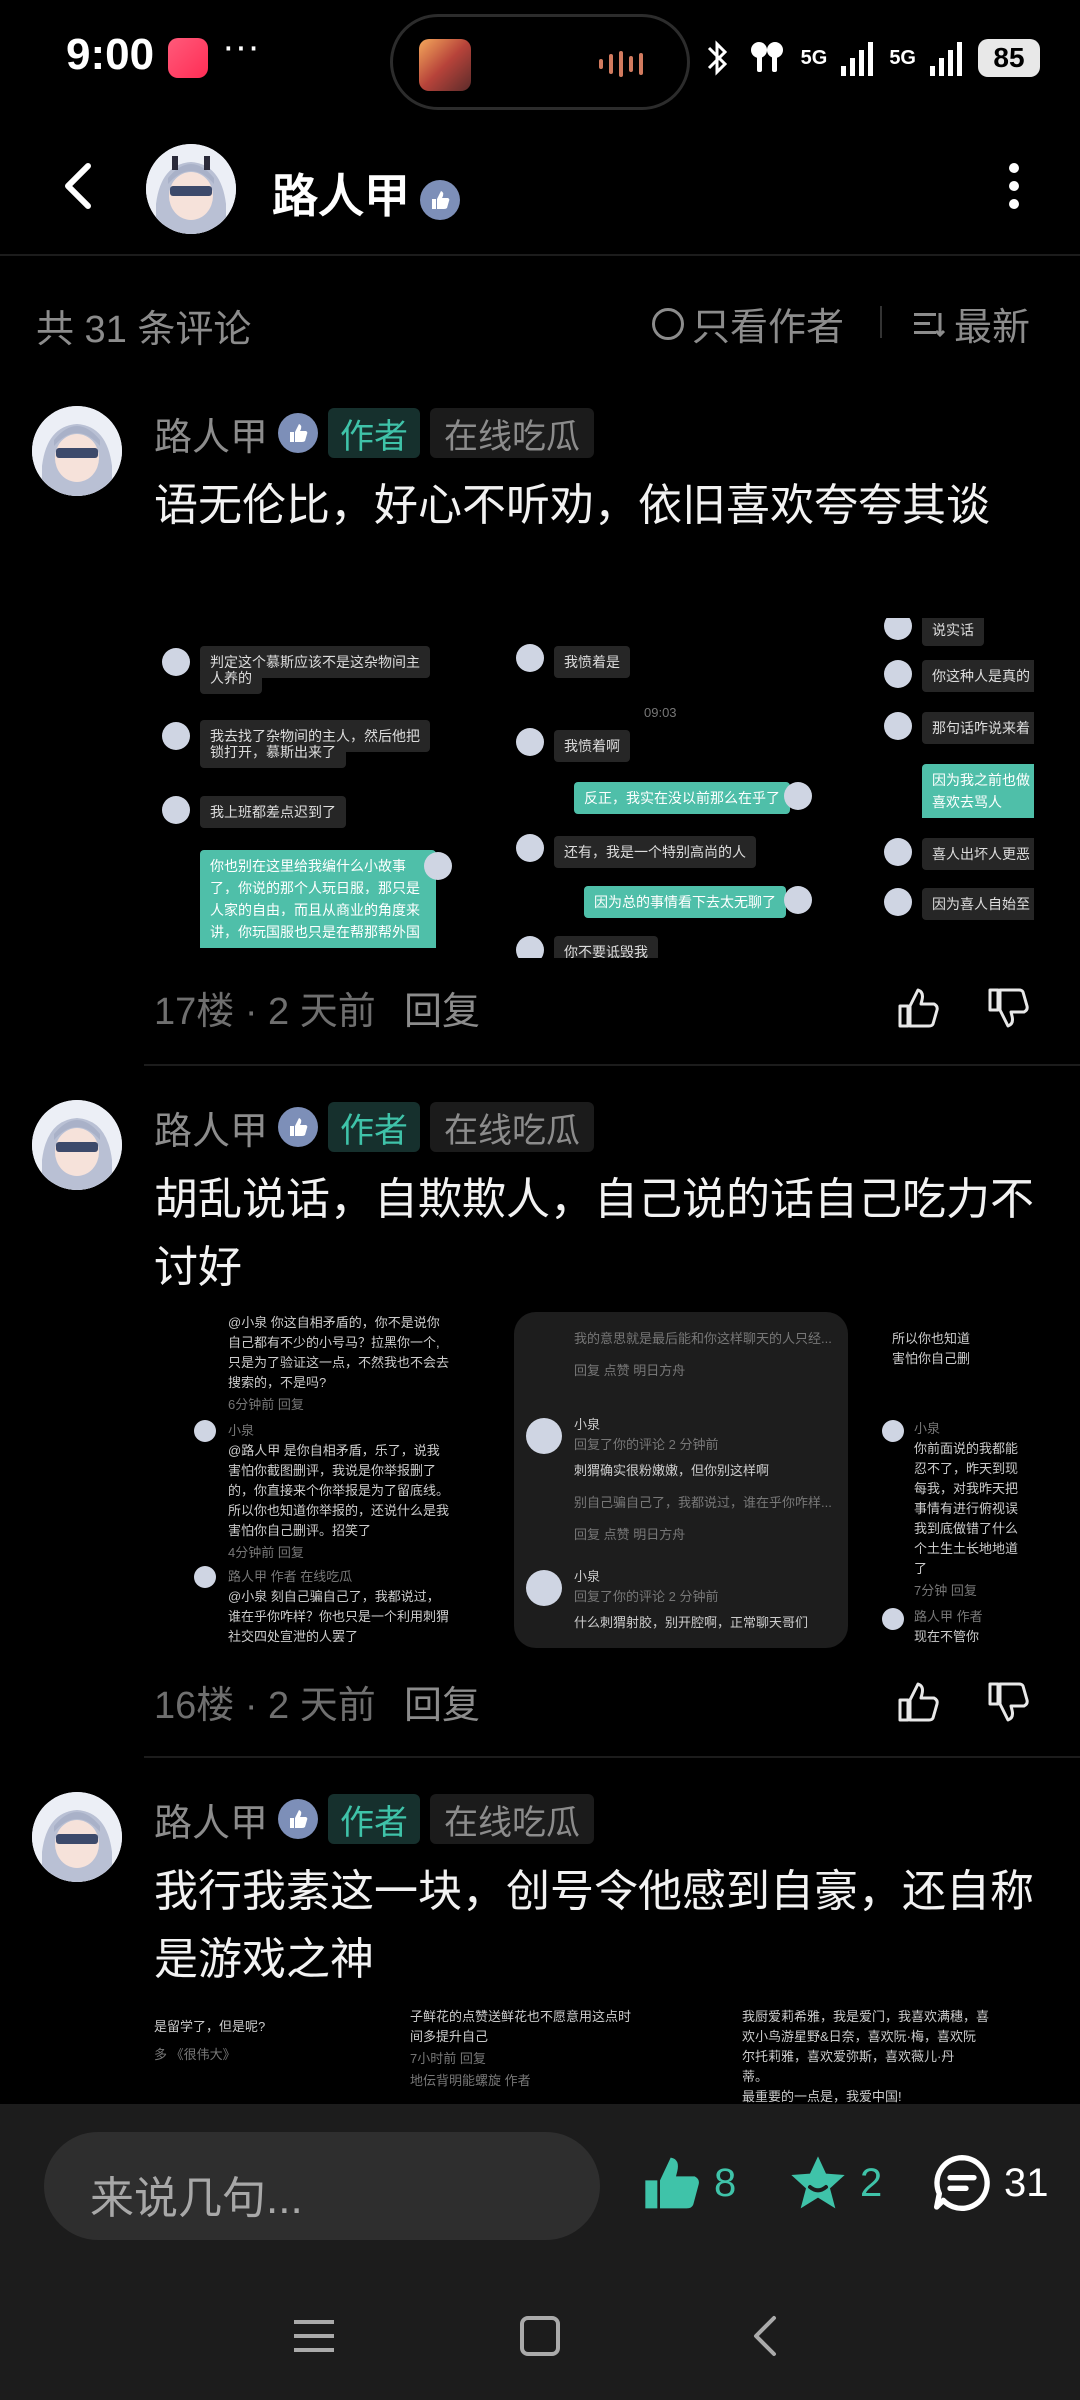  Describe the element at coordinates (334, 1342) in the screenshot. I see `chat-line: 自己都有不少的小号马？拉黑你一个,` at that location.